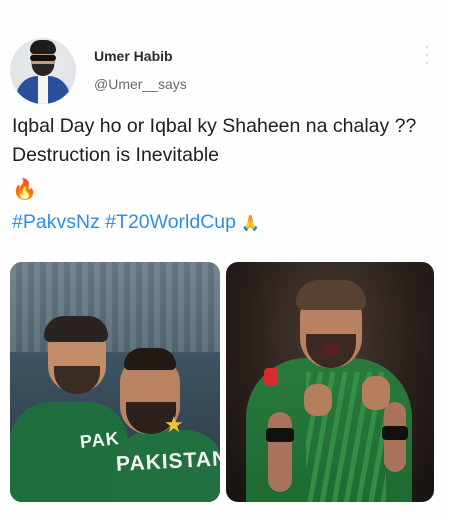 This screenshot has height=517, width=450. What do you see at coordinates (133, 56) in the screenshot?
I see `author-name: Umer Habib` at bounding box center [133, 56].